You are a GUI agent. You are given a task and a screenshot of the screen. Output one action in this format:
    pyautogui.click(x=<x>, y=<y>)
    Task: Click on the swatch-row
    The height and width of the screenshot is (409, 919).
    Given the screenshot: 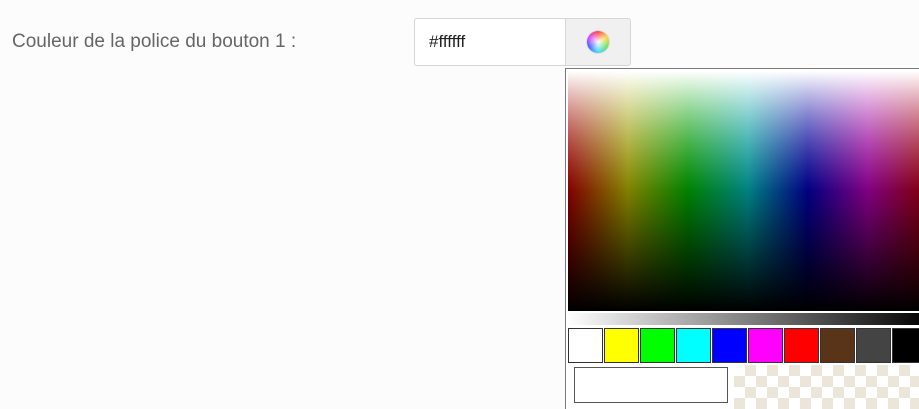 What is the action you would take?
    pyautogui.click(x=743, y=345)
    